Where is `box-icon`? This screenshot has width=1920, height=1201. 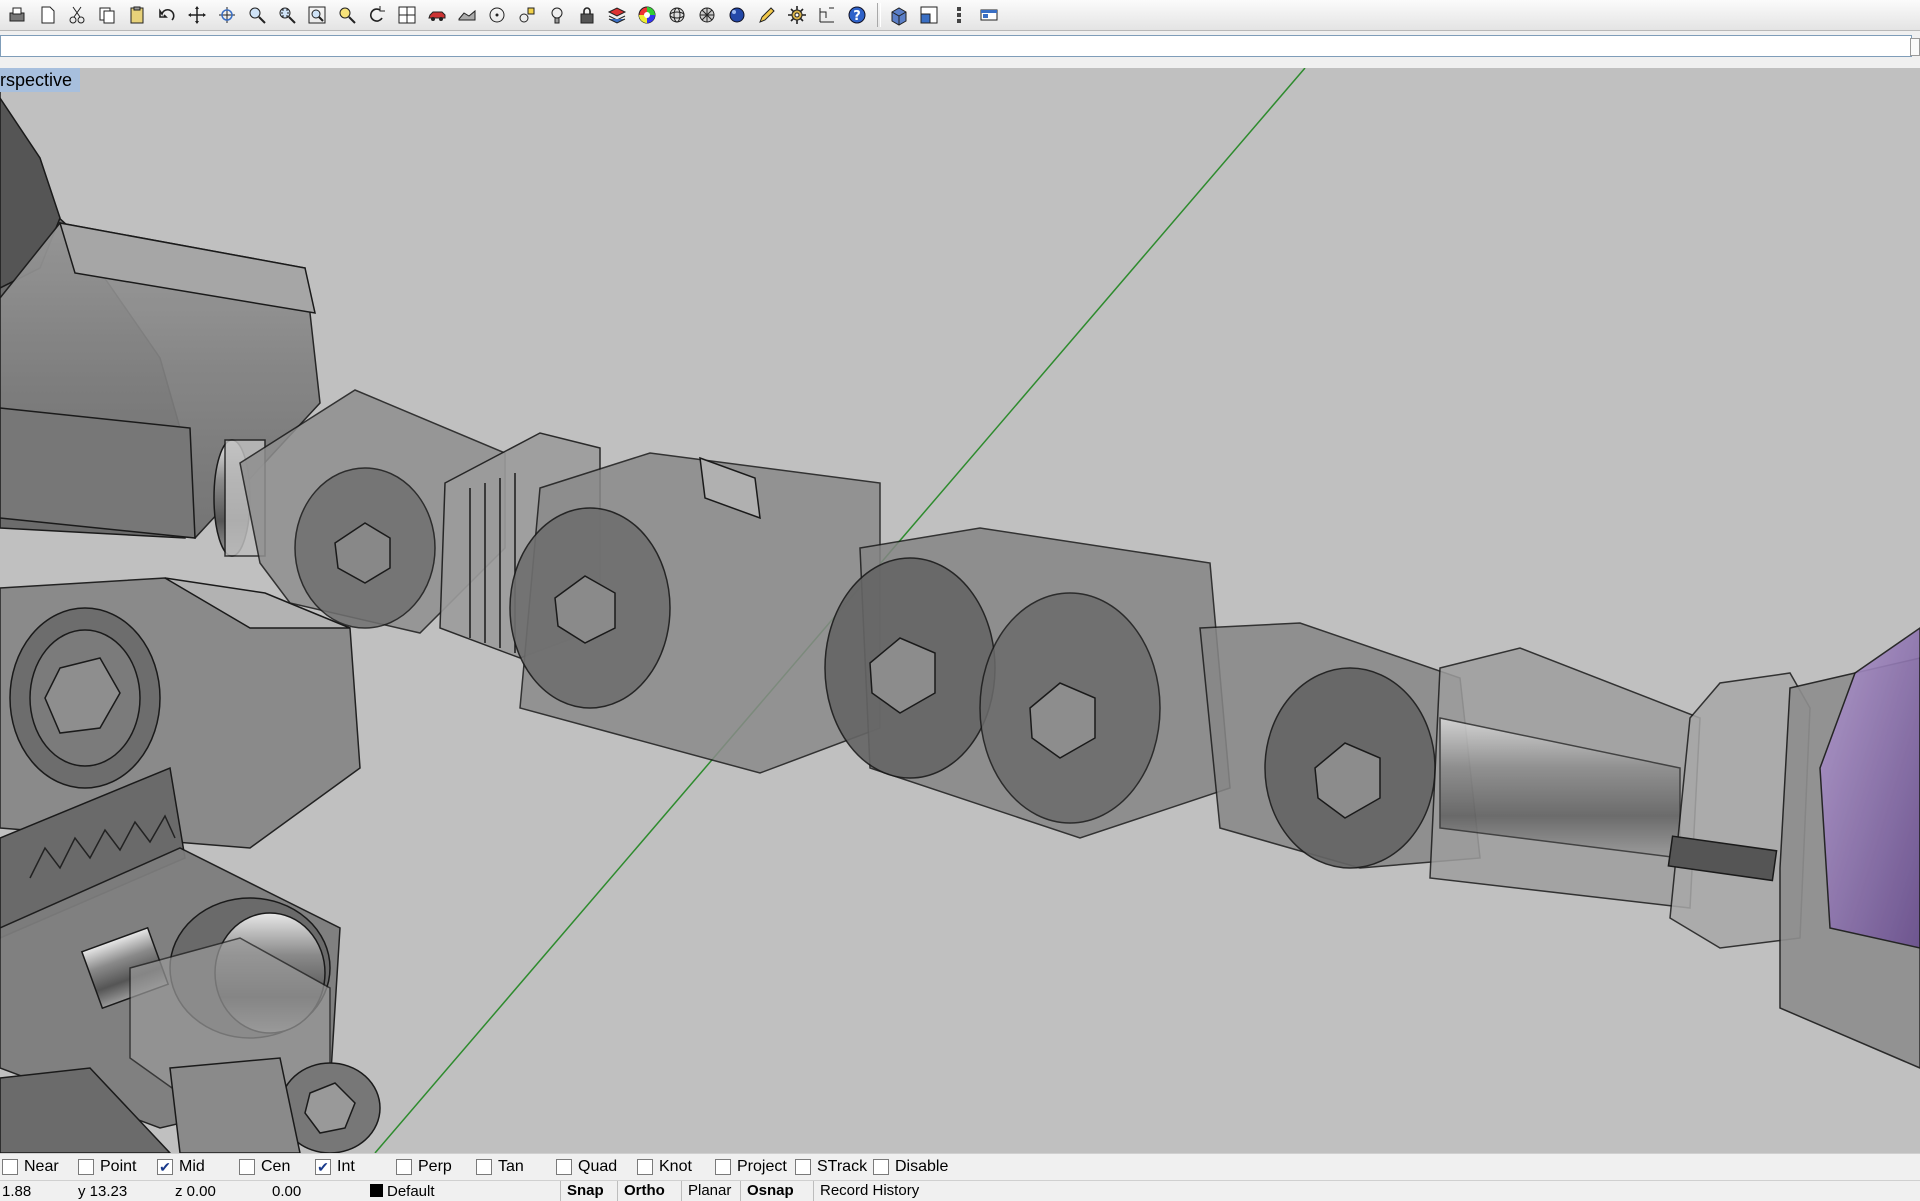 box-icon is located at coordinates (899, 16).